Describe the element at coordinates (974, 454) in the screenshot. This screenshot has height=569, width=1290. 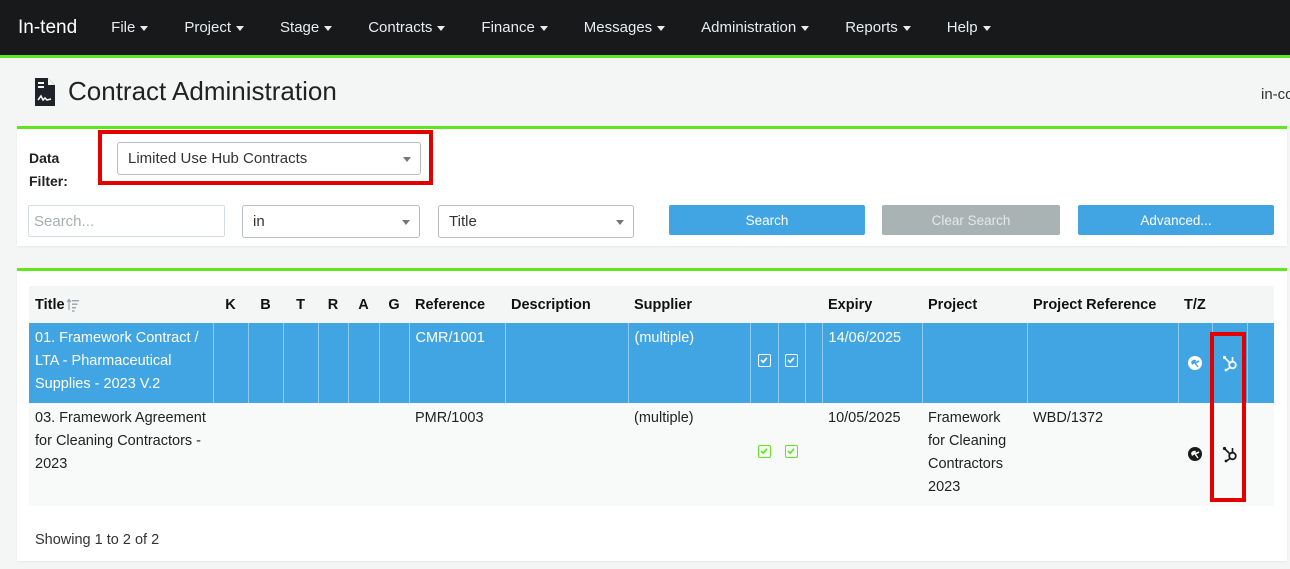
I see `cell-project: Framework for Cleaning Contractors 2023` at that location.